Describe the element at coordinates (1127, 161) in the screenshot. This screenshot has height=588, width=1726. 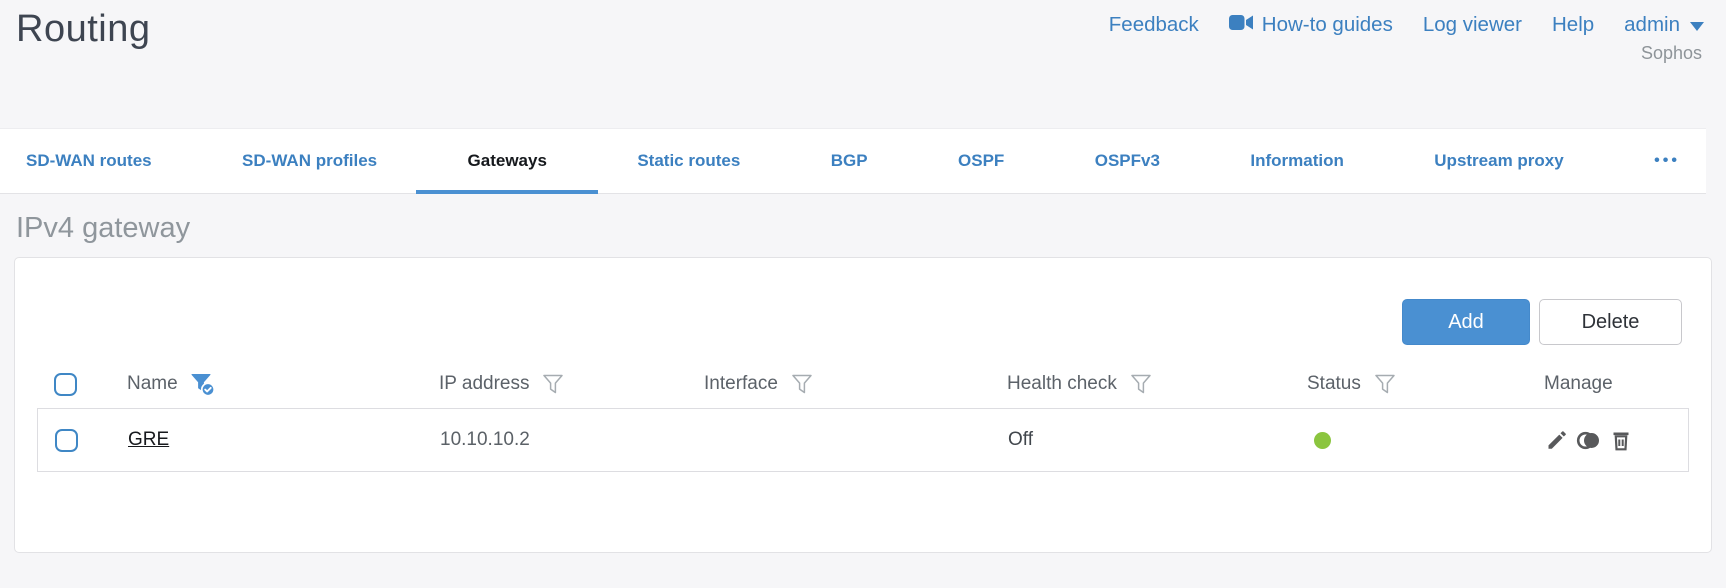
I see `tab-ospfv3: OSPFv3` at that location.